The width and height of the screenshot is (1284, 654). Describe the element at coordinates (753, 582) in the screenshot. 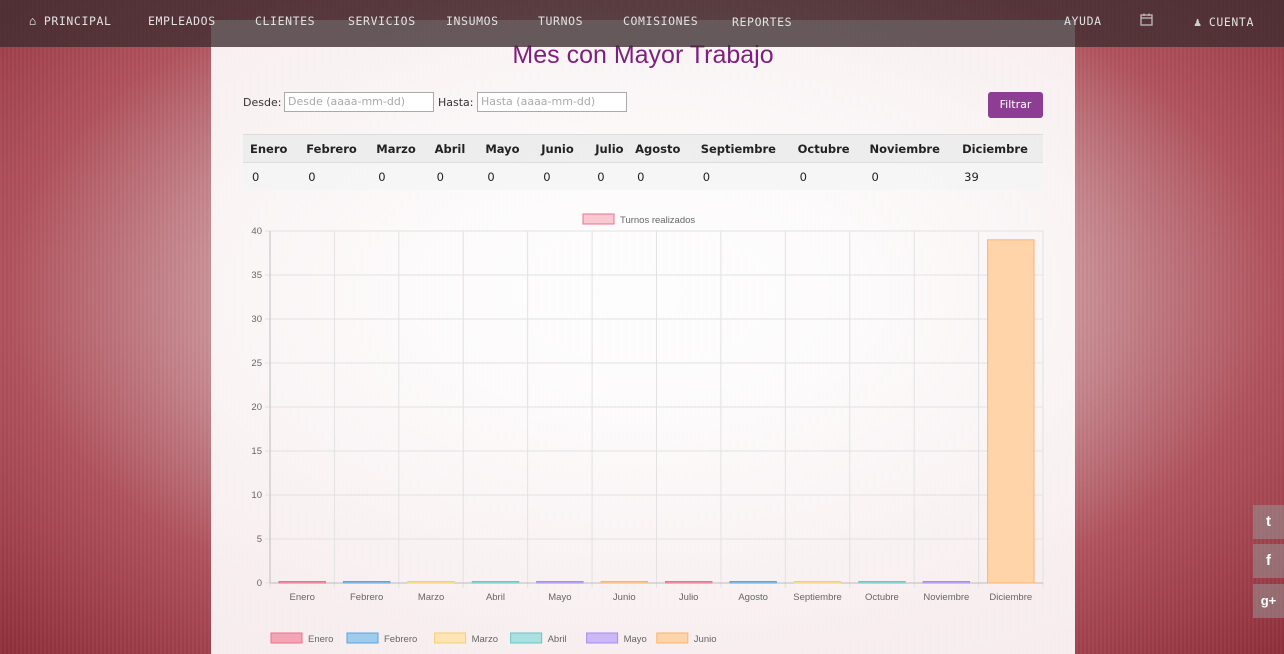

I see `bar-agosto` at that location.